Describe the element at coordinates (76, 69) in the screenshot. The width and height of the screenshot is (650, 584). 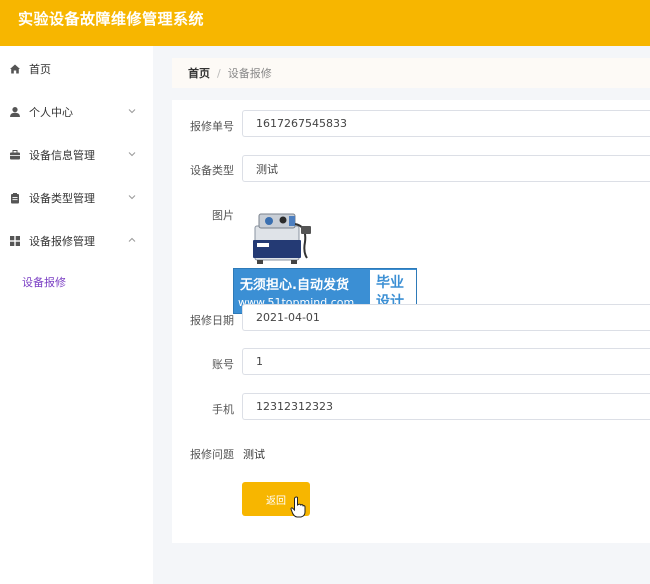
I see `sidebar-item-home: 首页` at that location.